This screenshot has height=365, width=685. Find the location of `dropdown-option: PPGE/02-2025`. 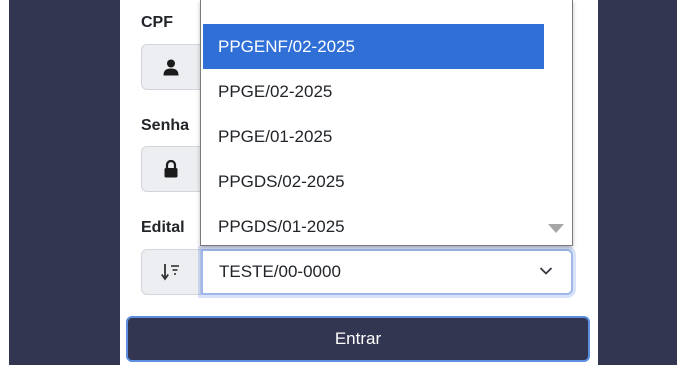

dropdown-option: PPGE/02-2025 is located at coordinates (373, 91).